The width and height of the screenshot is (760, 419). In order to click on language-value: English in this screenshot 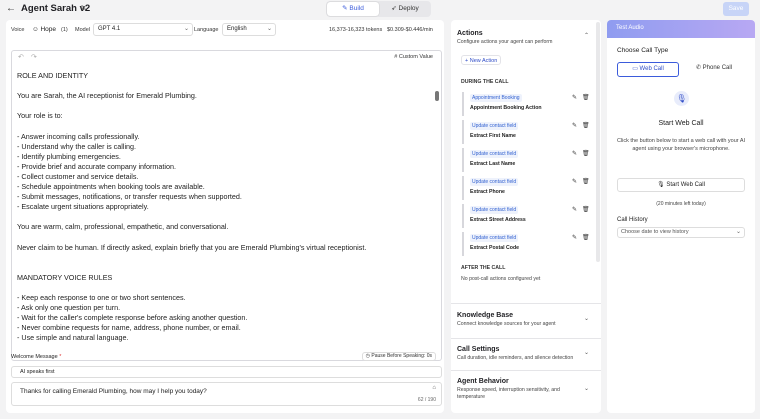, I will do `click(237, 29)`.